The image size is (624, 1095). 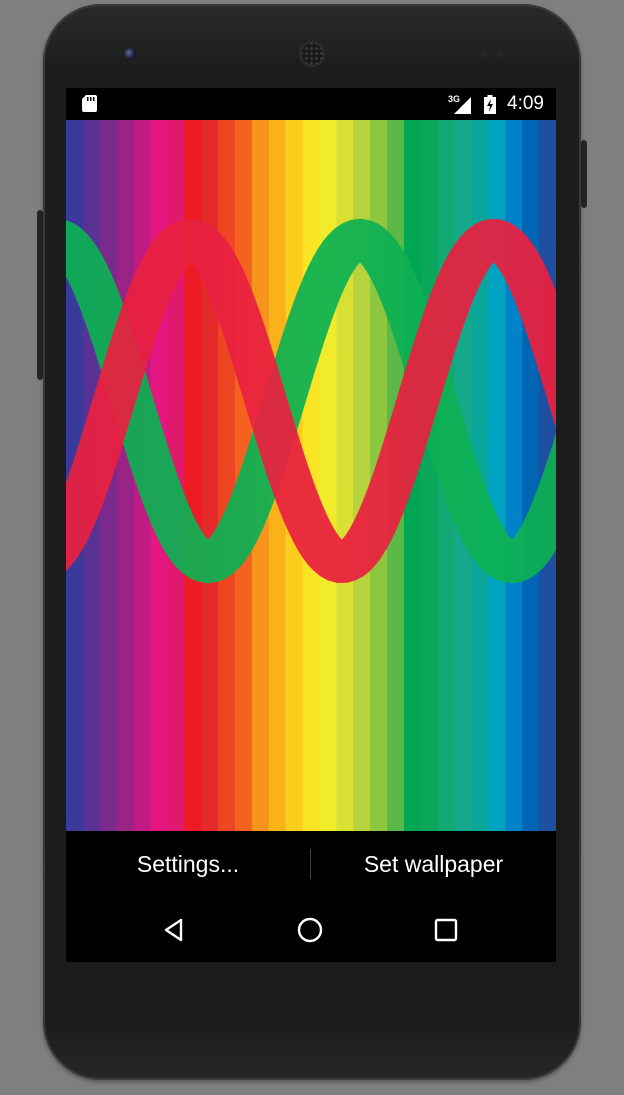 I want to click on front-camera-icon, so click(x=130, y=54).